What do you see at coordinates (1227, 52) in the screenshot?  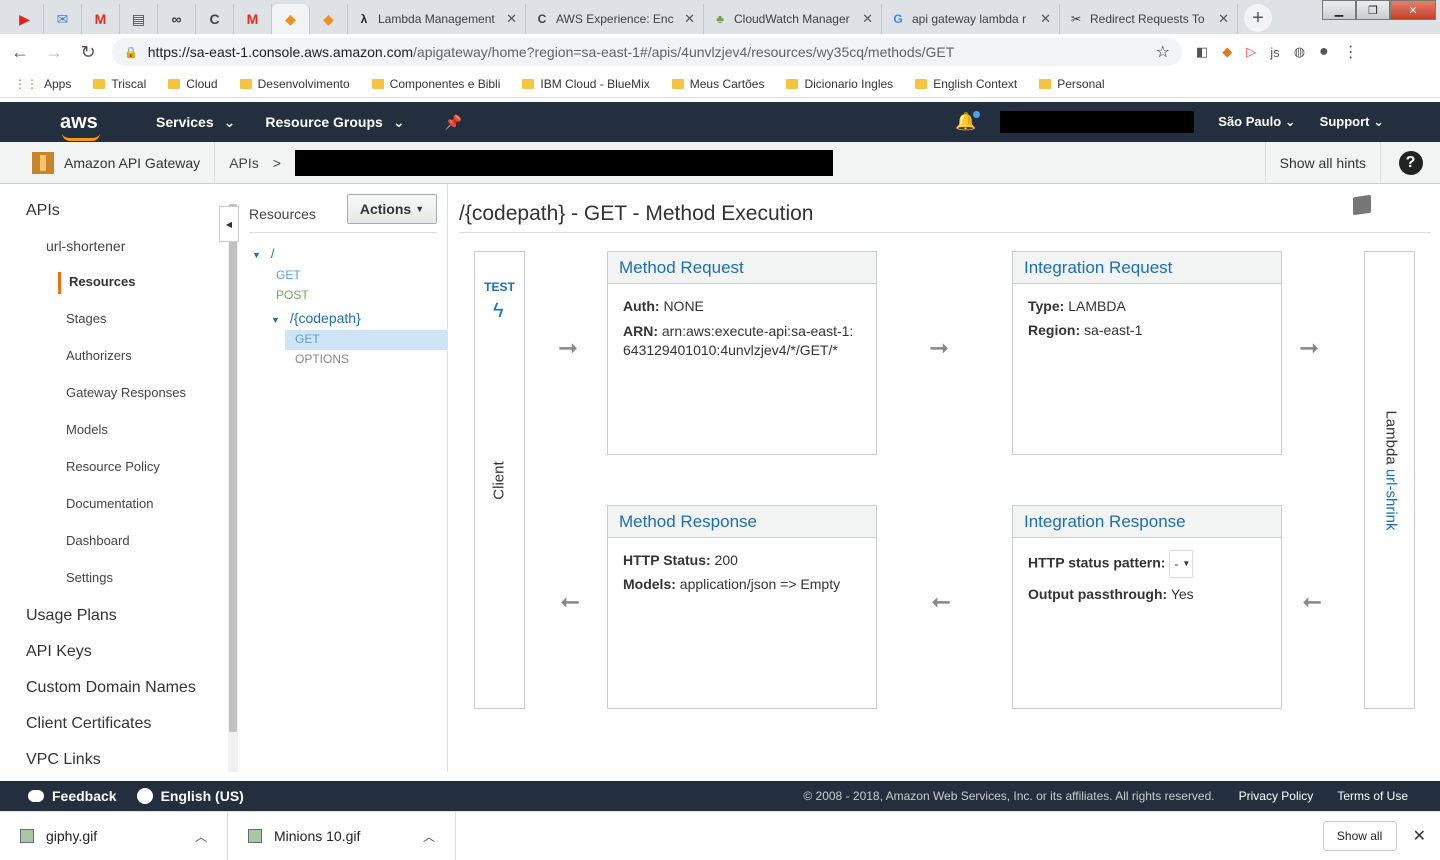 I see `metamask-icon: ◆` at bounding box center [1227, 52].